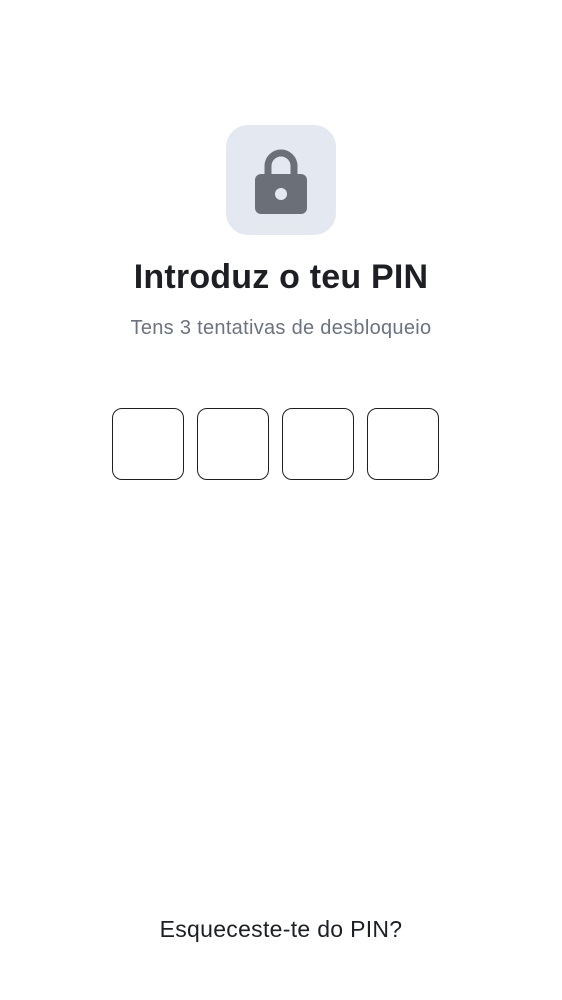  What do you see at coordinates (281, 277) in the screenshot?
I see `page-title: Introduz o teu PIN` at bounding box center [281, 277].